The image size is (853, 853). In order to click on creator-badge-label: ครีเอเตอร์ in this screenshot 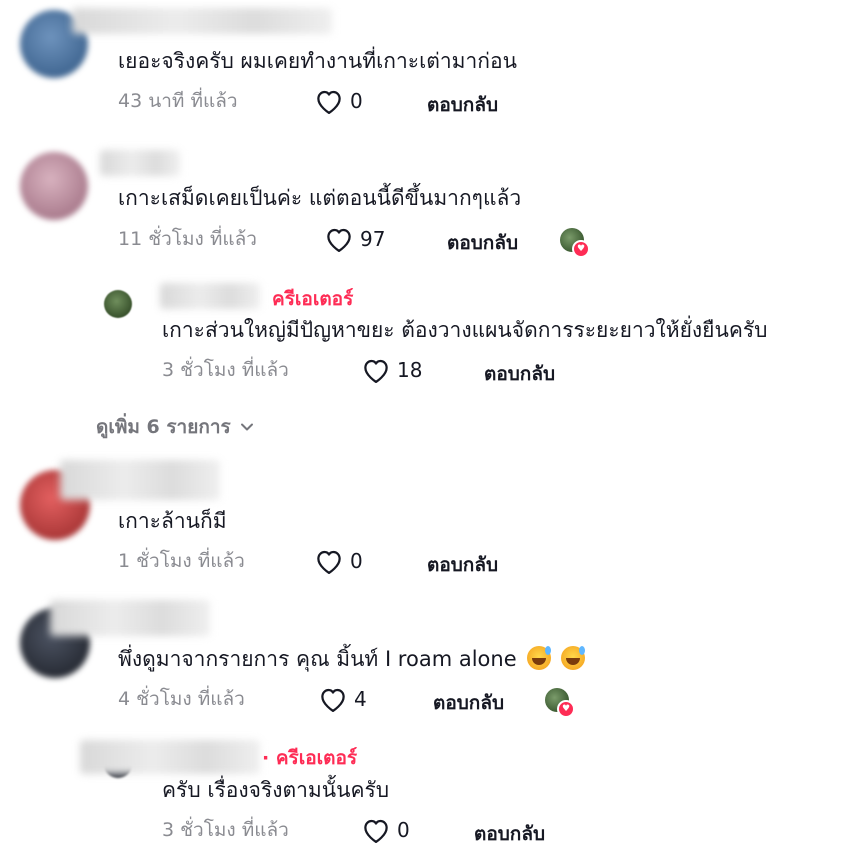, I will do `click(316, 758)`.